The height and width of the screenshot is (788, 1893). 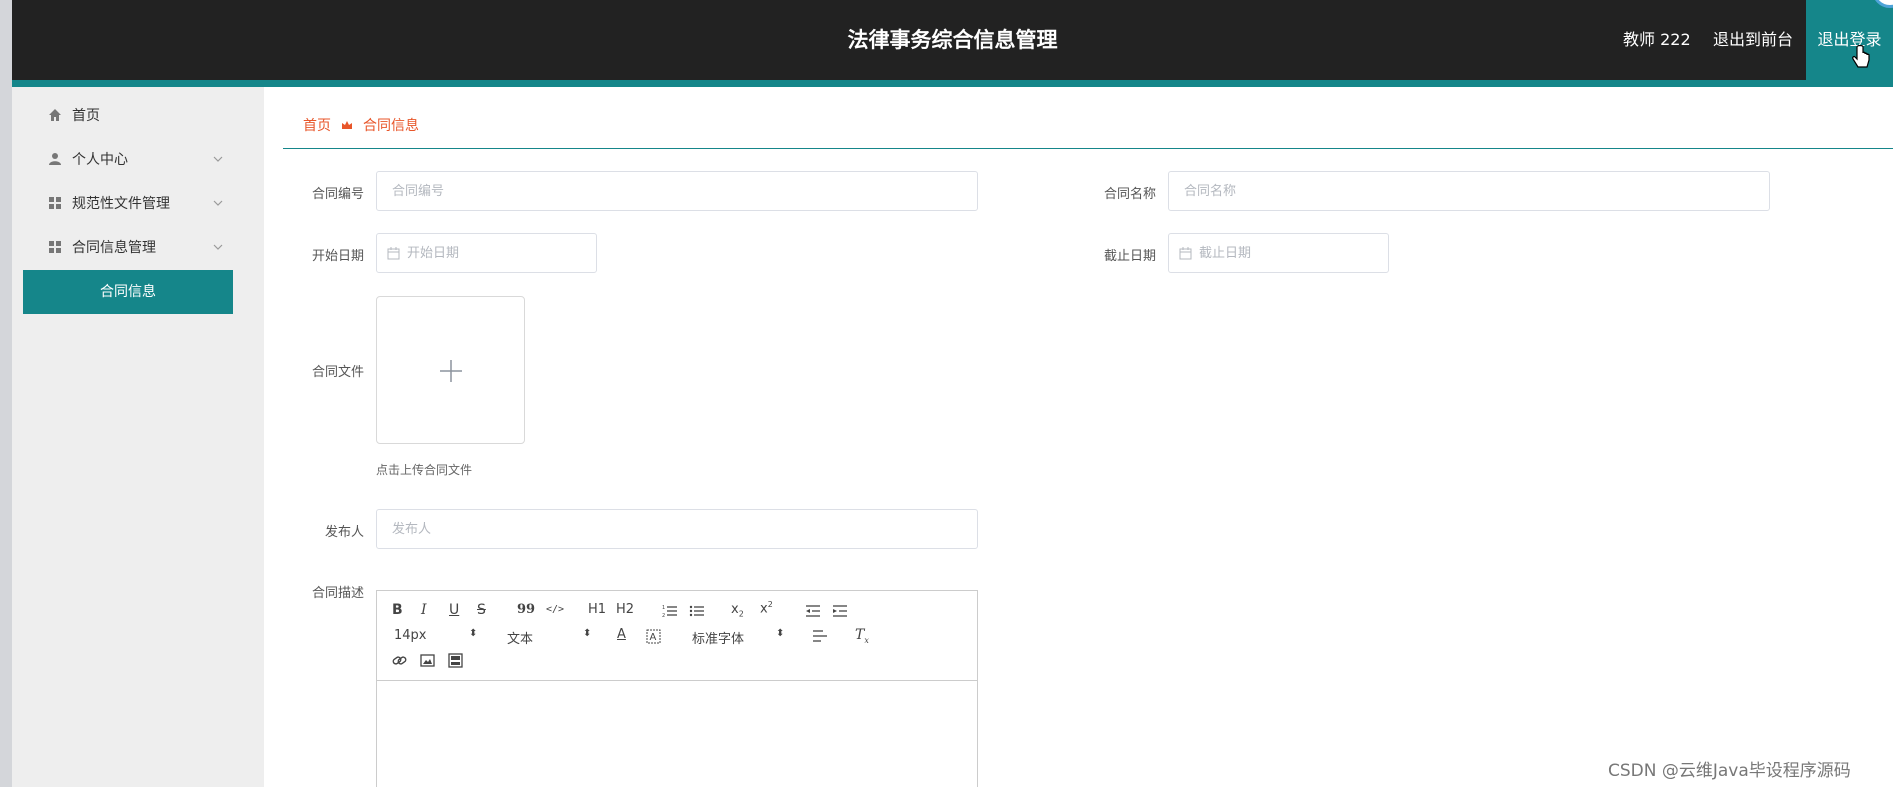 I want to click on contract-no-field, so click(x=677, y=191).